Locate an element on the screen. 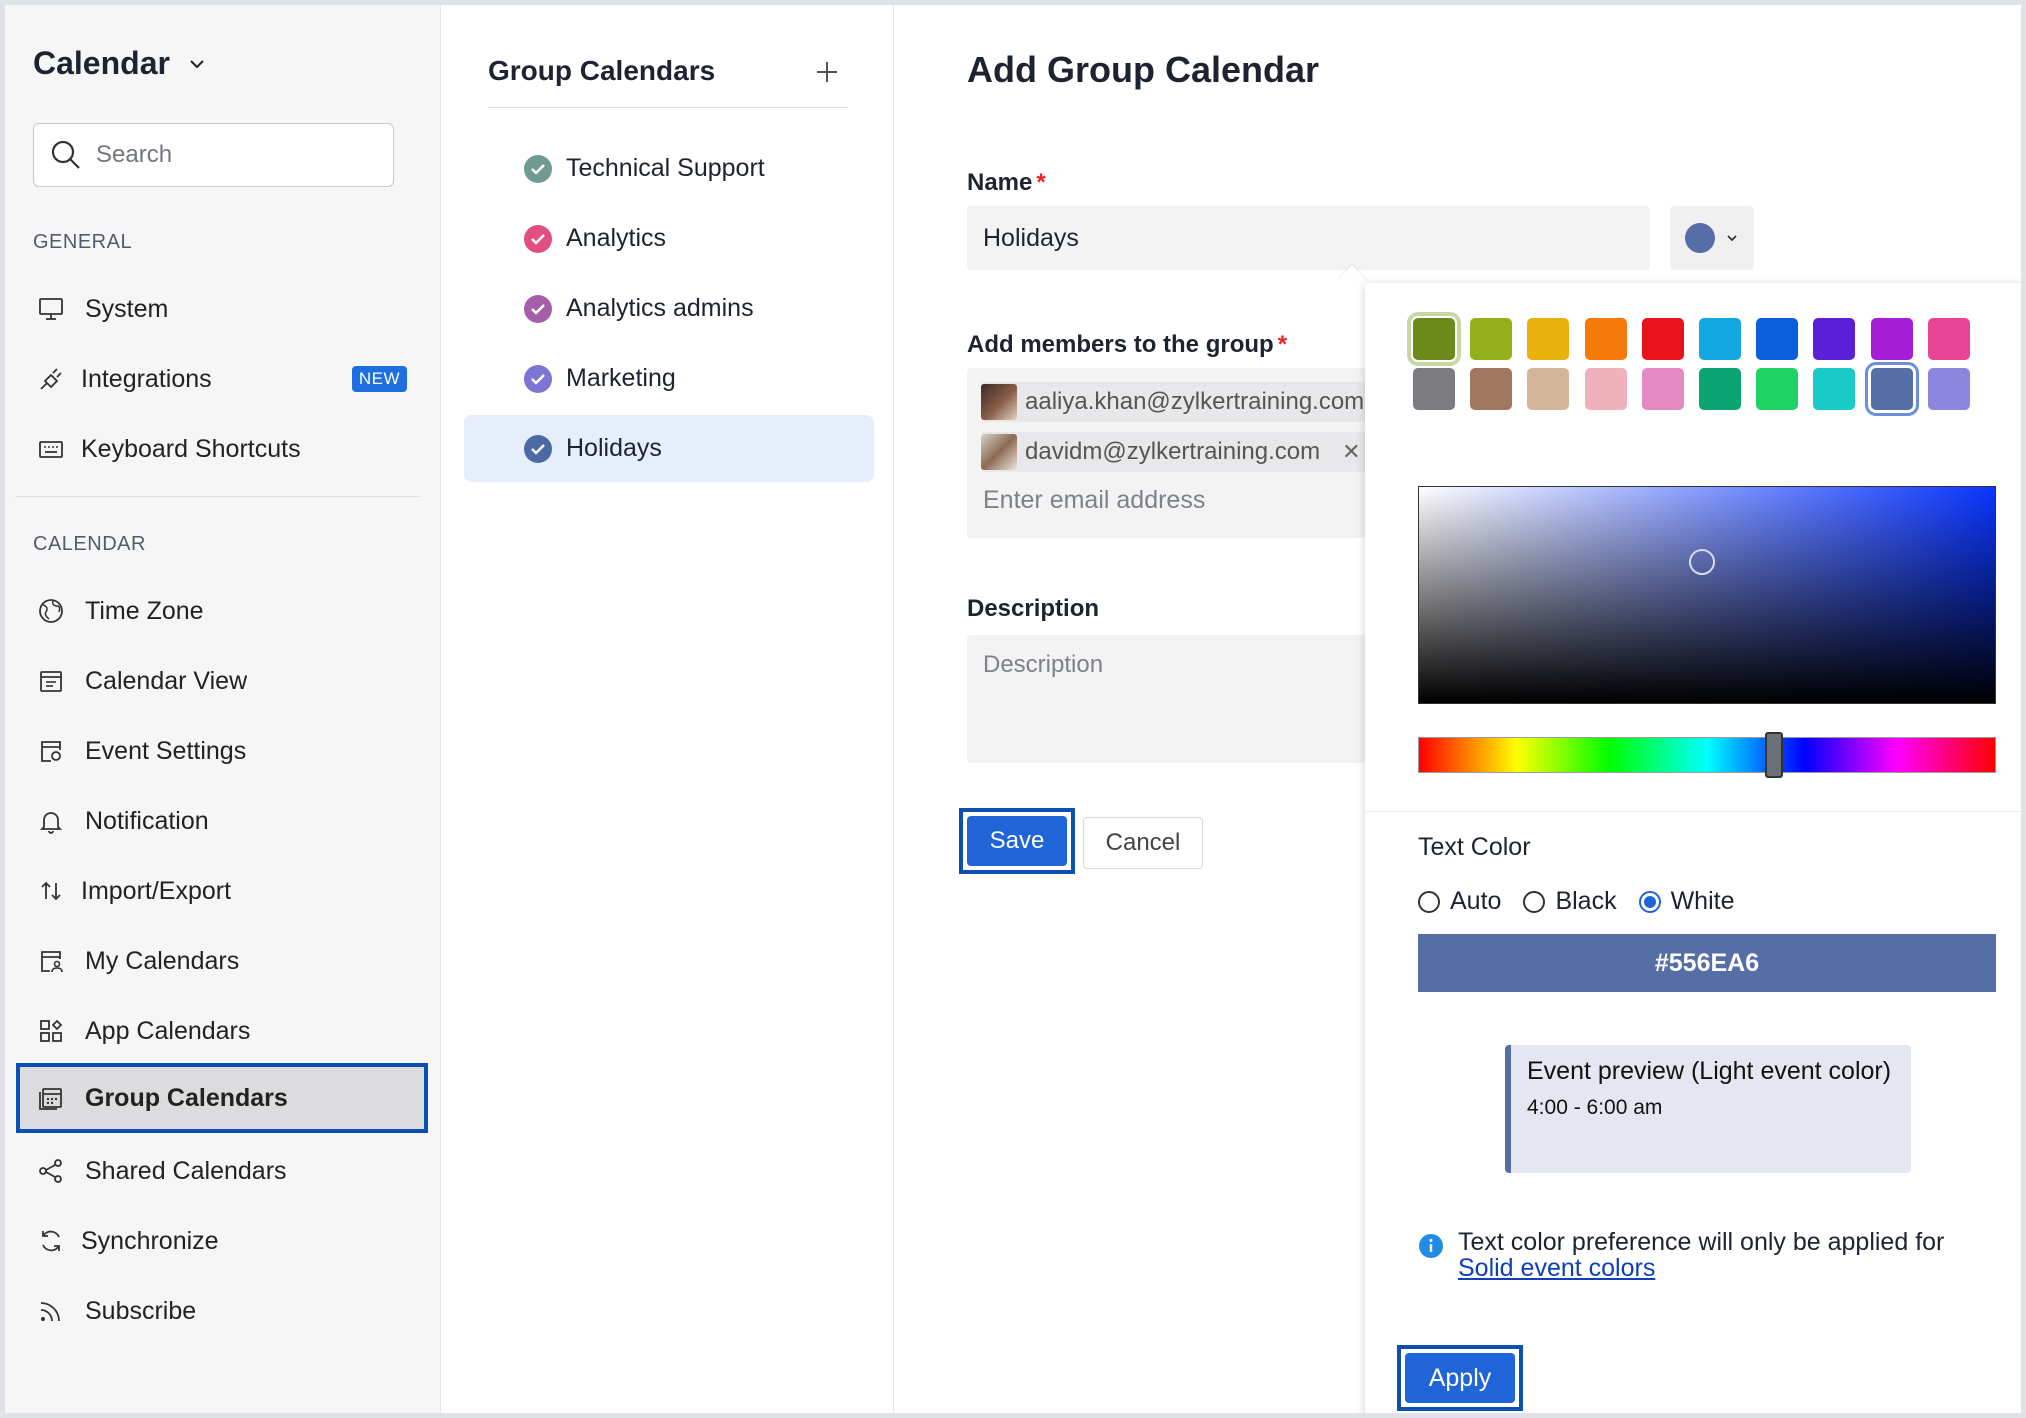  save-button: Save is located at coordinates (1017, 841).